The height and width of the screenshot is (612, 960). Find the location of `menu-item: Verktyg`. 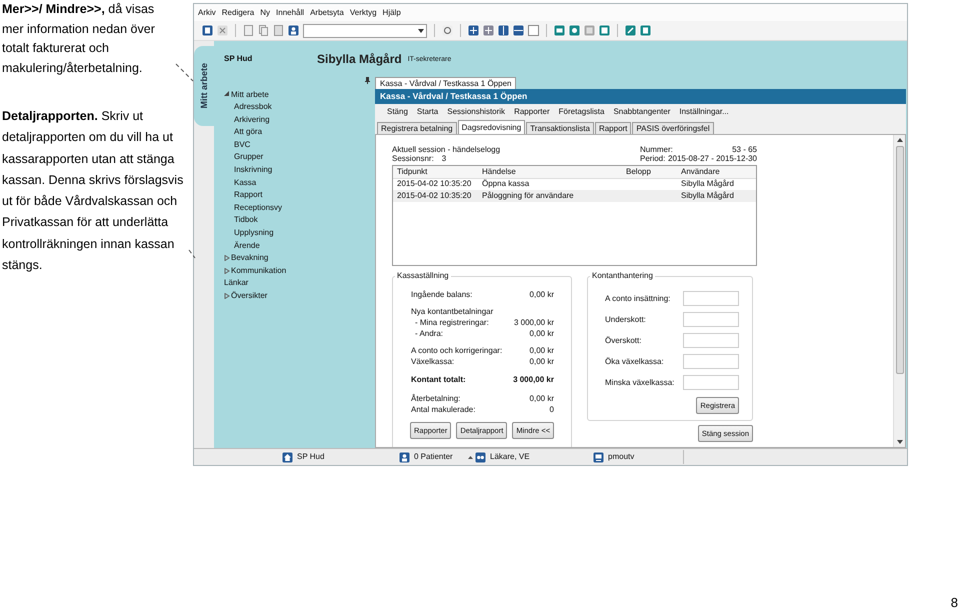

menu-item: Verktyg is located at coordinates (363, 13).